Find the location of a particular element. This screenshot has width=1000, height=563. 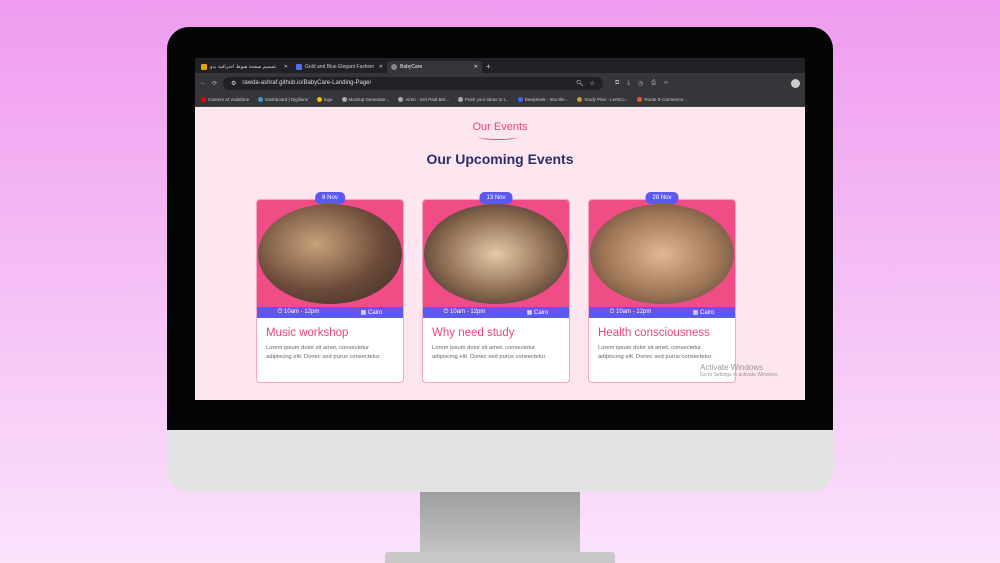

event-title: Health consciousness is located at coordinates (654, 333).